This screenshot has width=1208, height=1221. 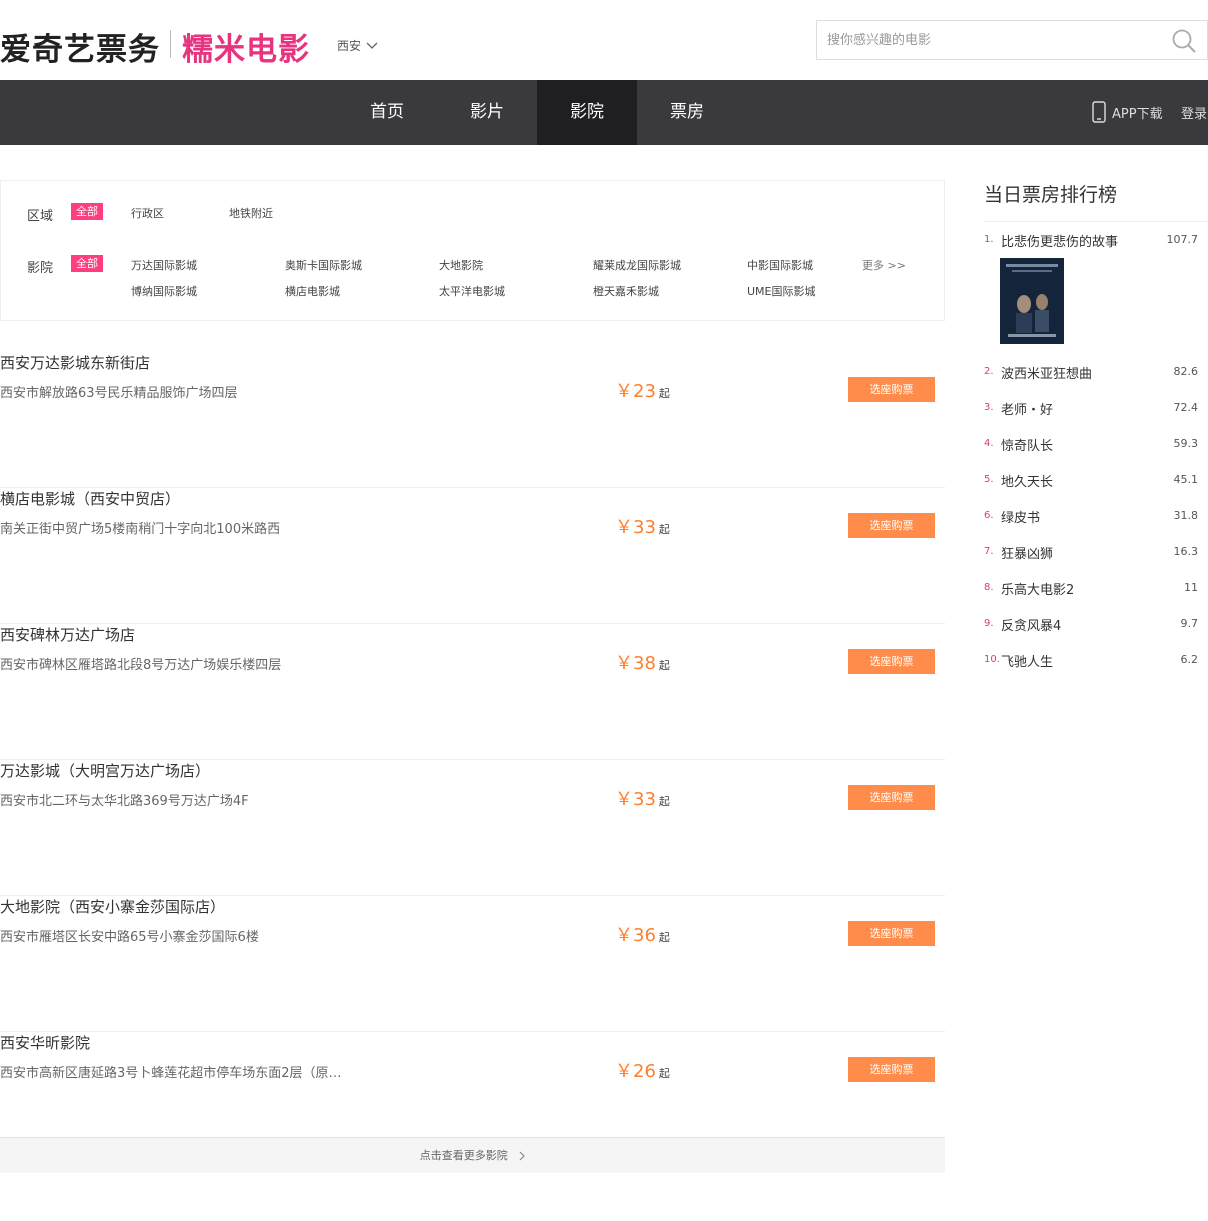 What do you see at coordinates (112, 906) in the screenshot?
I see `cinema-name: 大地影院（西安小寨金莎国际店）` at bounding box center [112, 906].